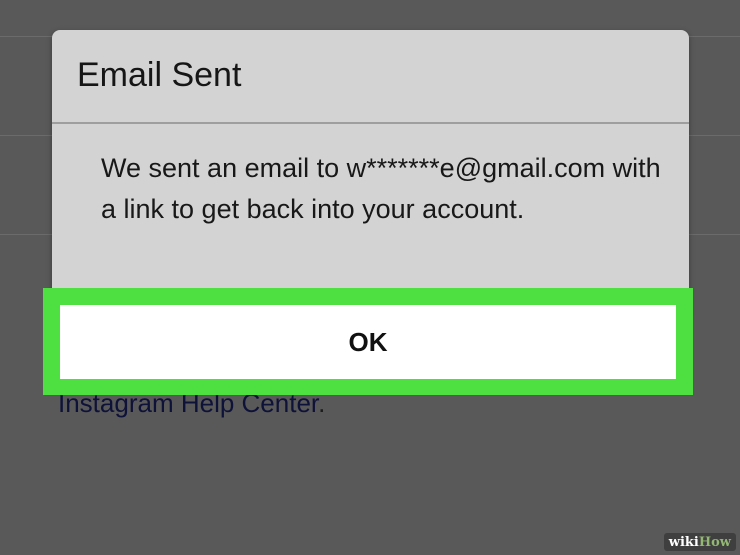  Describe the element at coordinates (370, 123) in the screenshot. I see `dialog-divider` at that location.